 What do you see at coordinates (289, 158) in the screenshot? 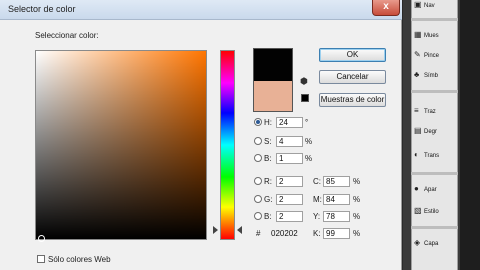
I see `brightness-field: 1` at bounding box center [289, 158].